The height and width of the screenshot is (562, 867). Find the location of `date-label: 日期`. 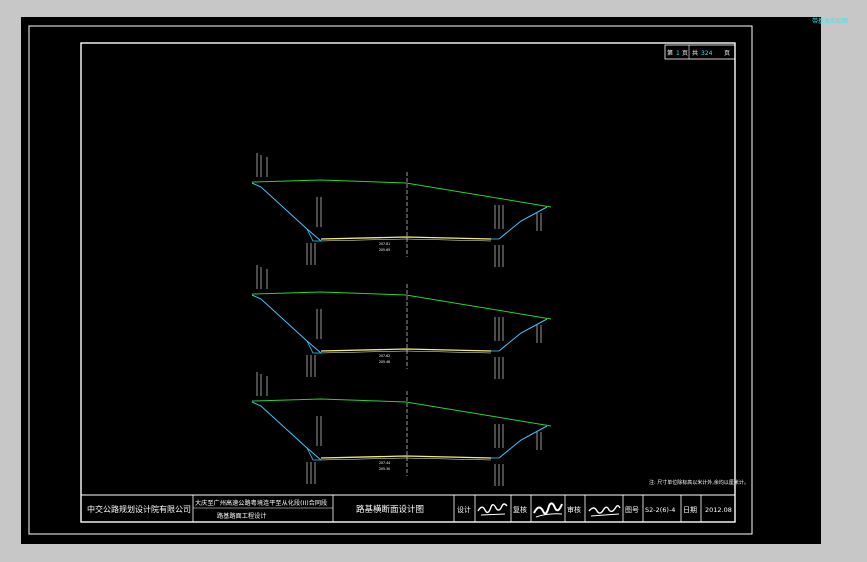

date-label: 日期 is located at coordinates (690, 510).